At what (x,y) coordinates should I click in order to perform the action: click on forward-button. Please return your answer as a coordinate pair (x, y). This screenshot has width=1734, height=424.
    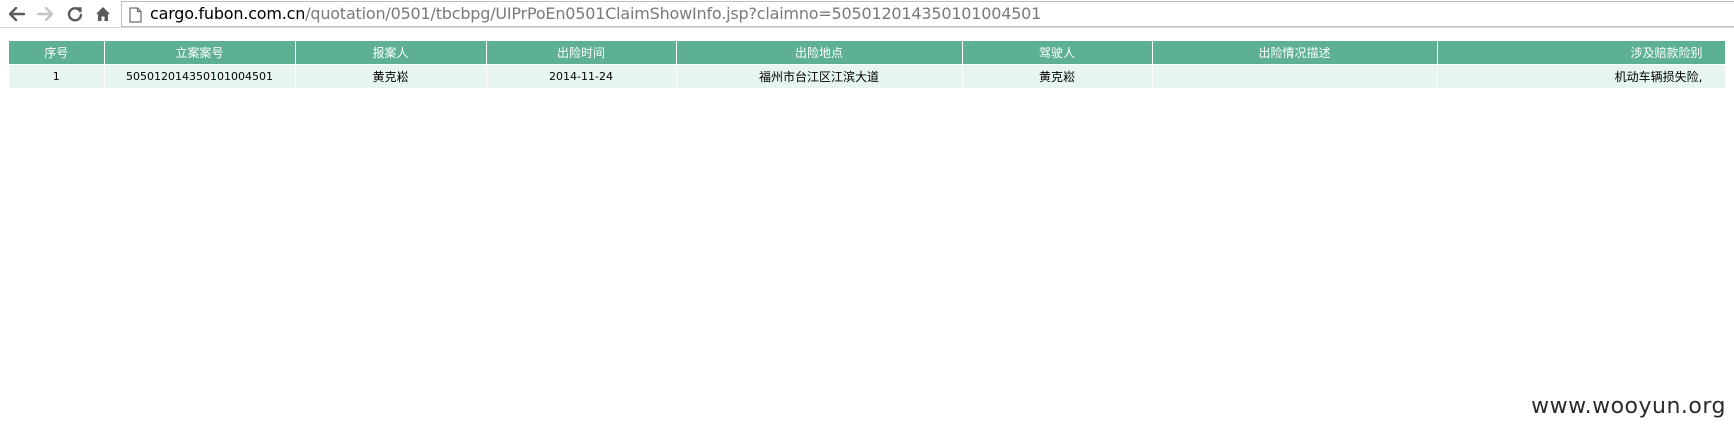
    Looking at the image, I should click on (45, 14).